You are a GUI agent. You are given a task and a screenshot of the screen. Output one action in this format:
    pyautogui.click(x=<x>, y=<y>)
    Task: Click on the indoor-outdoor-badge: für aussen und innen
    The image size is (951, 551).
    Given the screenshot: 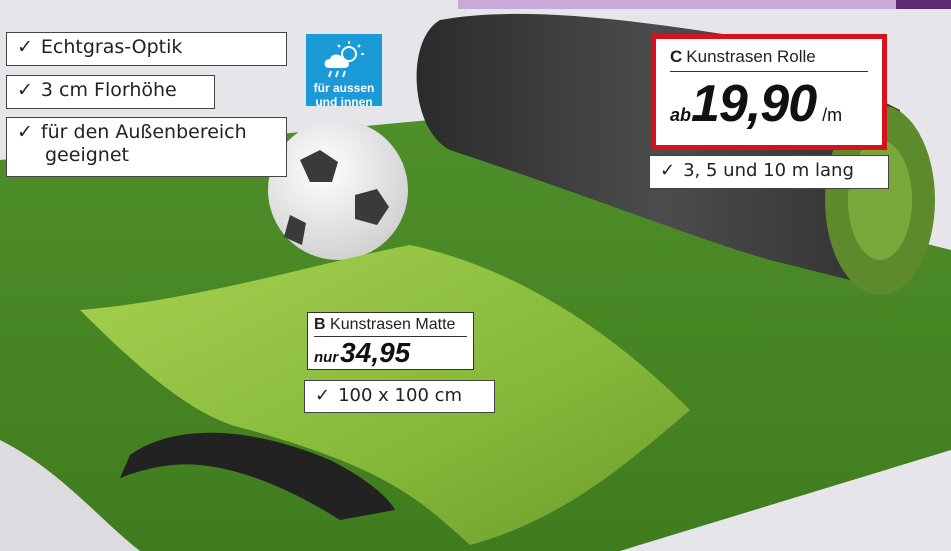 What is the action you would take?
    pyautogui.click(x=344, y=71)
    